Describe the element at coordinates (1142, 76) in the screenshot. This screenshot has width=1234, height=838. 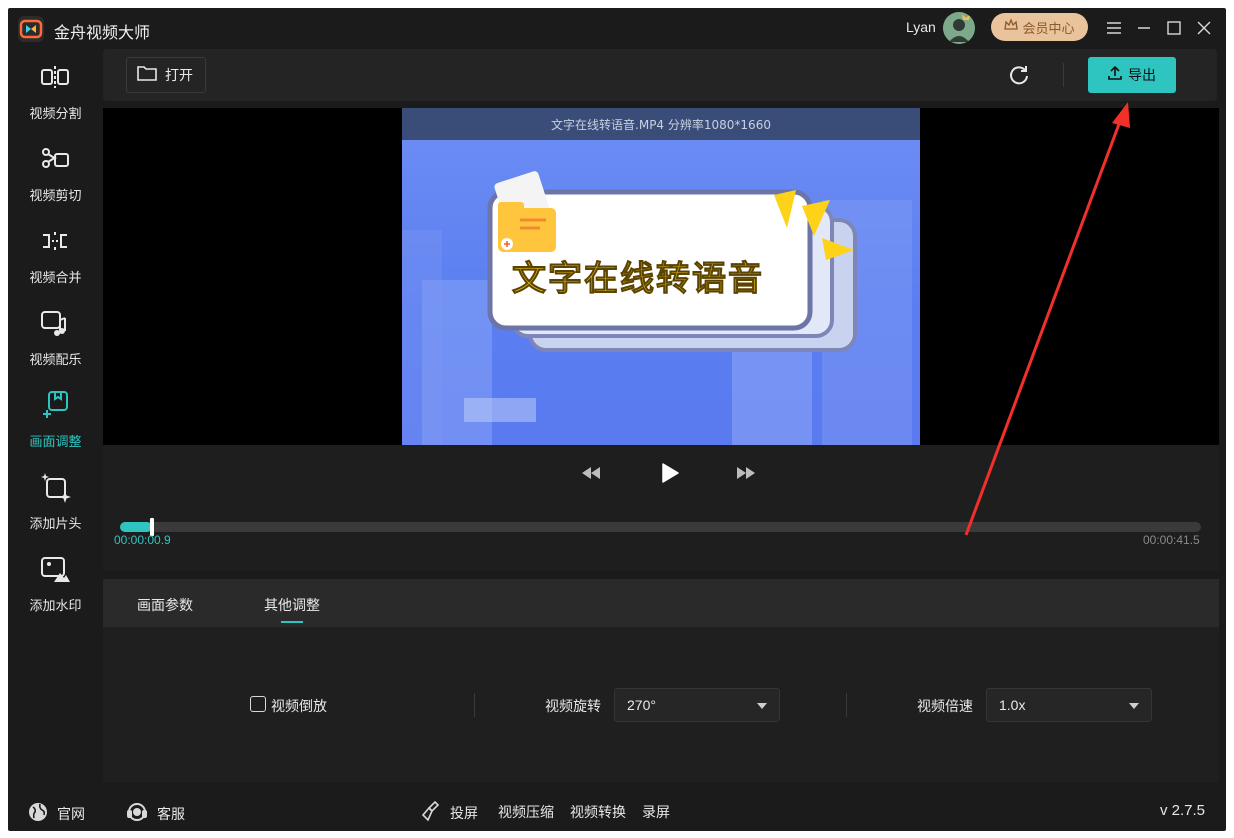
I see `export-label: 导出` at that location.